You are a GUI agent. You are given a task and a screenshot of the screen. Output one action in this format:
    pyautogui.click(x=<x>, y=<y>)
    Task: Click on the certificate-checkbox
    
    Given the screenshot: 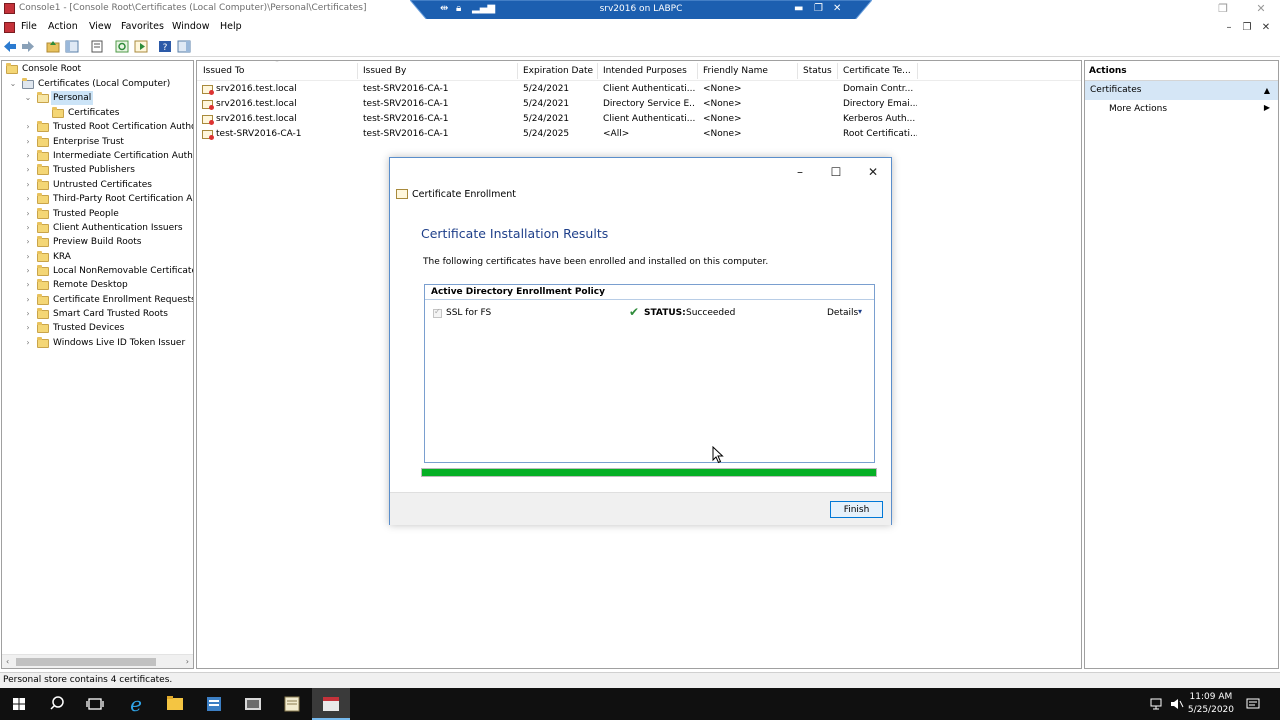 What is the action you would take?
    pyautogui.click(x=437, y=312)
    